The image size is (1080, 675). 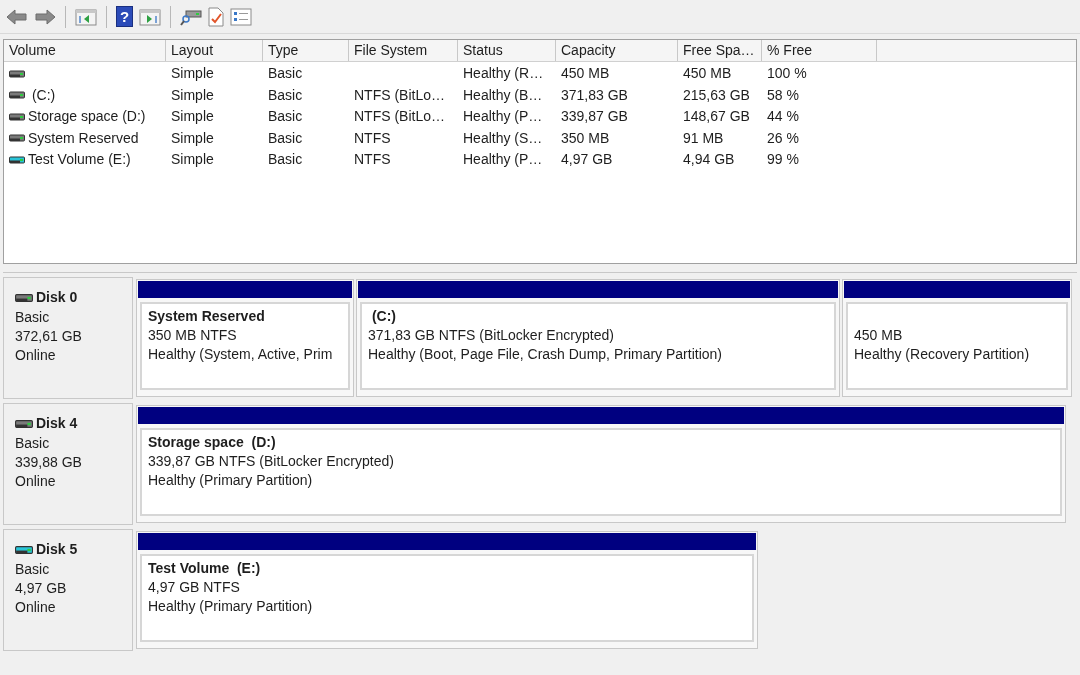 What do you see at coordinates (205, 568) in the screenshot?
I see `partition-title: Test Volume (E:)` at bounding box center [205, 568].